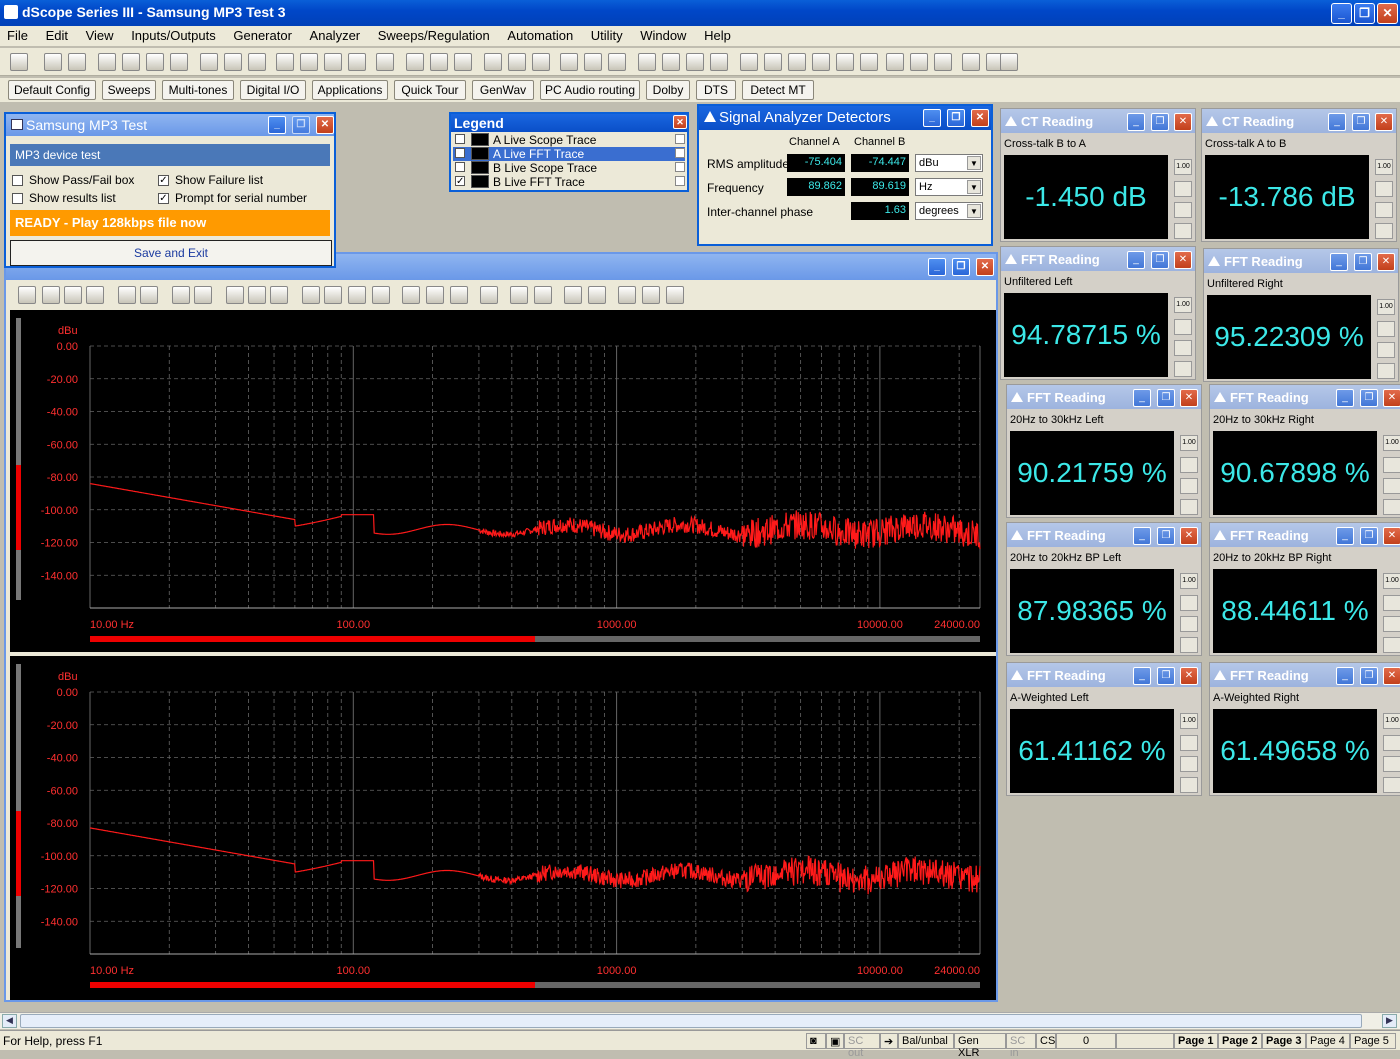 This screenshot has height=1059, width=1400. What do you see at coordinates (273, 90) in the screenshot?
I see `digital-io-button: Digital I/O` at bounding box center [273, 90].